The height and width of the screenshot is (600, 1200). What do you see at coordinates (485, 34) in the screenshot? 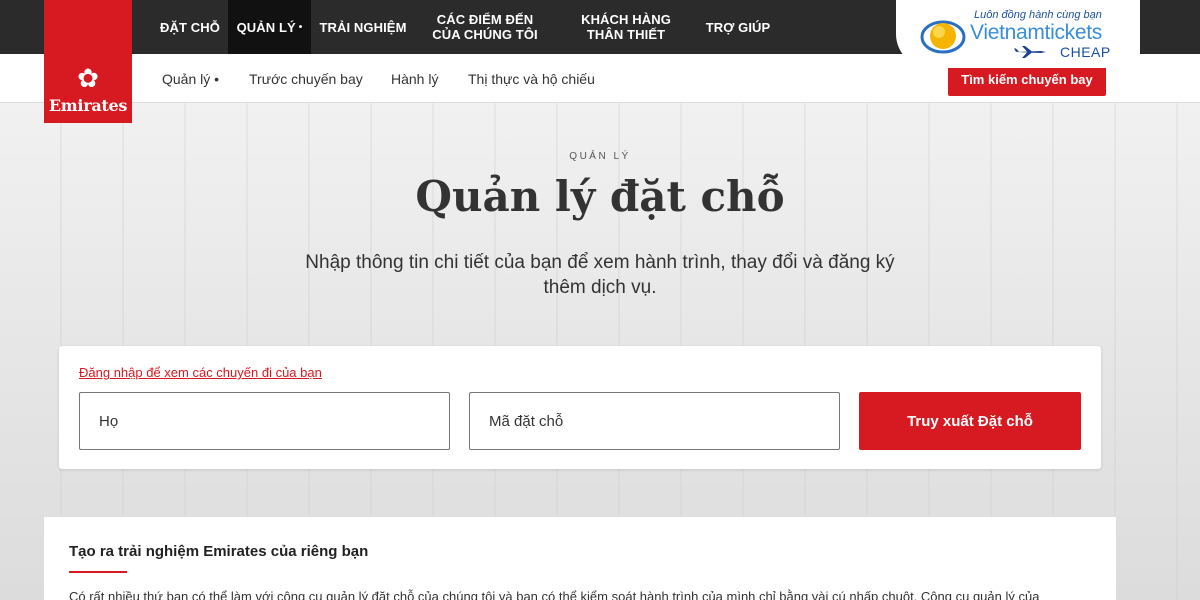
I see `nav-item-label-line2: CỦA CHÚNG TÔI` at bounding box center [485, 34].